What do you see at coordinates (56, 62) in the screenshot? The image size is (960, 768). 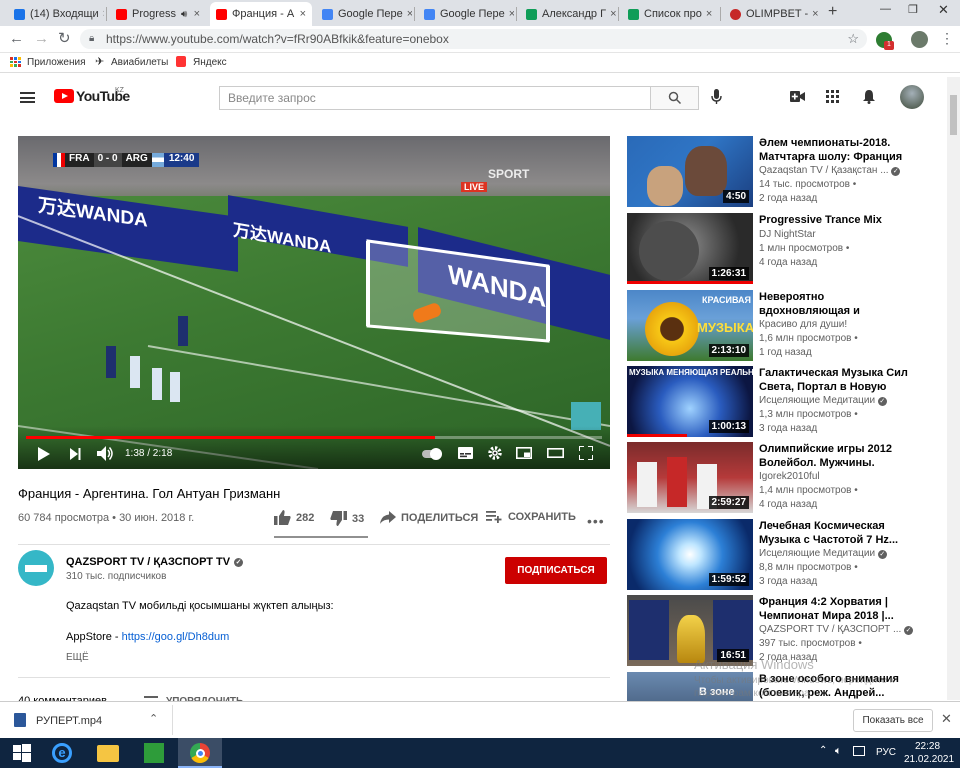 I see `bookmark-apps: Приложения` at bounding box center [56, 62].